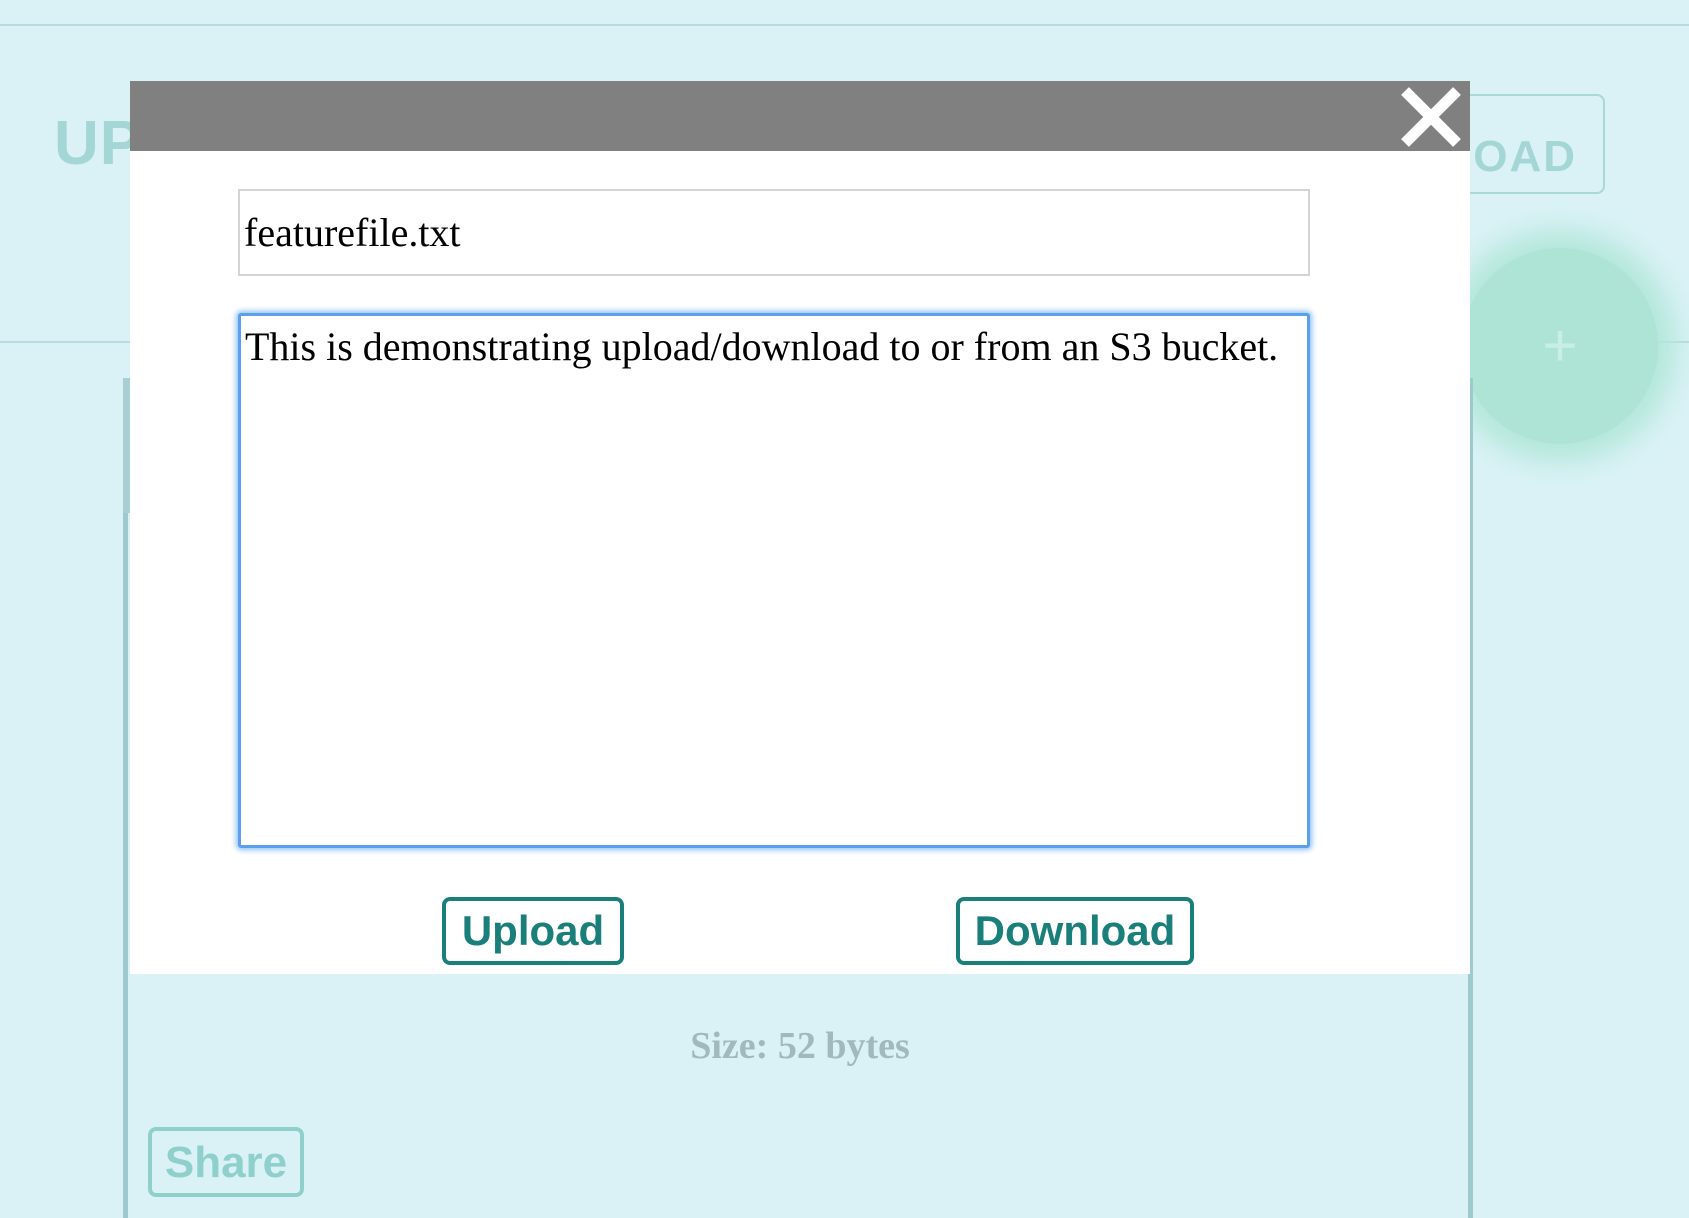  I want to click on upload-heading: UP, so click(98, 143).